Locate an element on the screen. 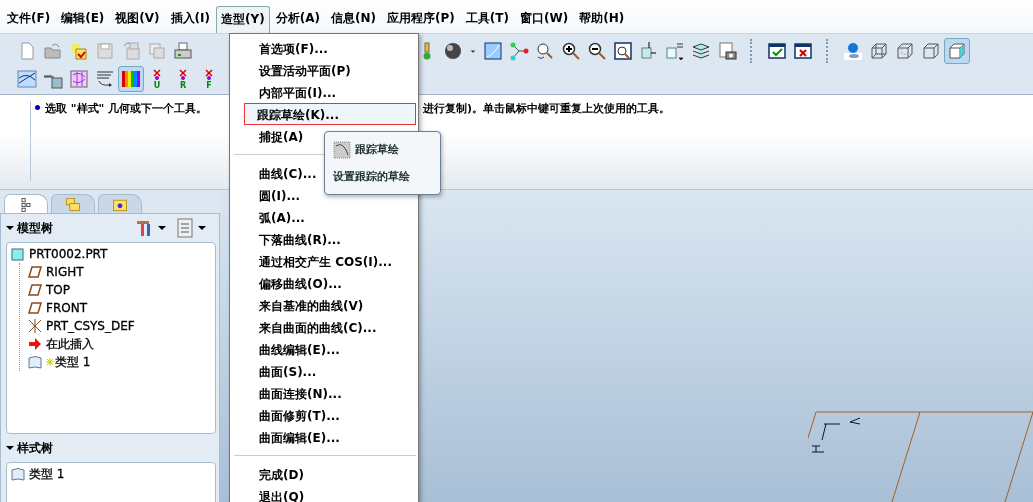 This screenshot has height=502, width=1033. menu-item: 工具(T) is located at coordinates (487, 19).